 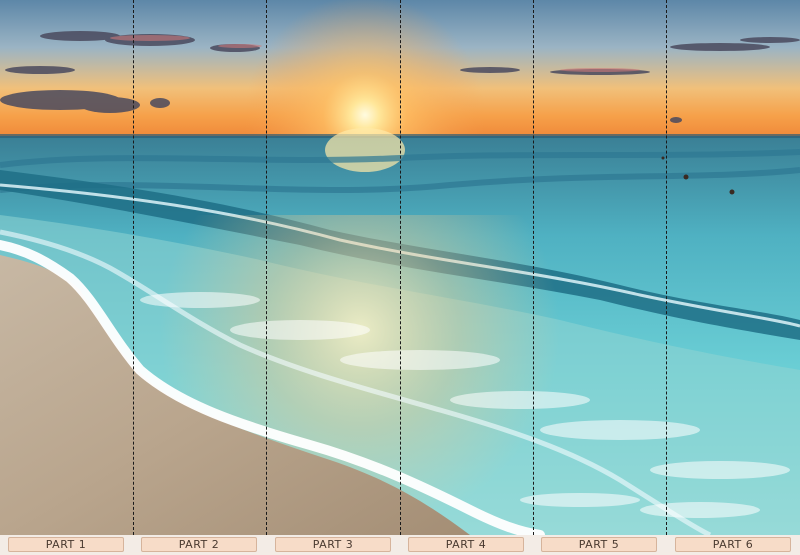 I want to click on part-label-4: PART 4, so click(x=466, y=544).